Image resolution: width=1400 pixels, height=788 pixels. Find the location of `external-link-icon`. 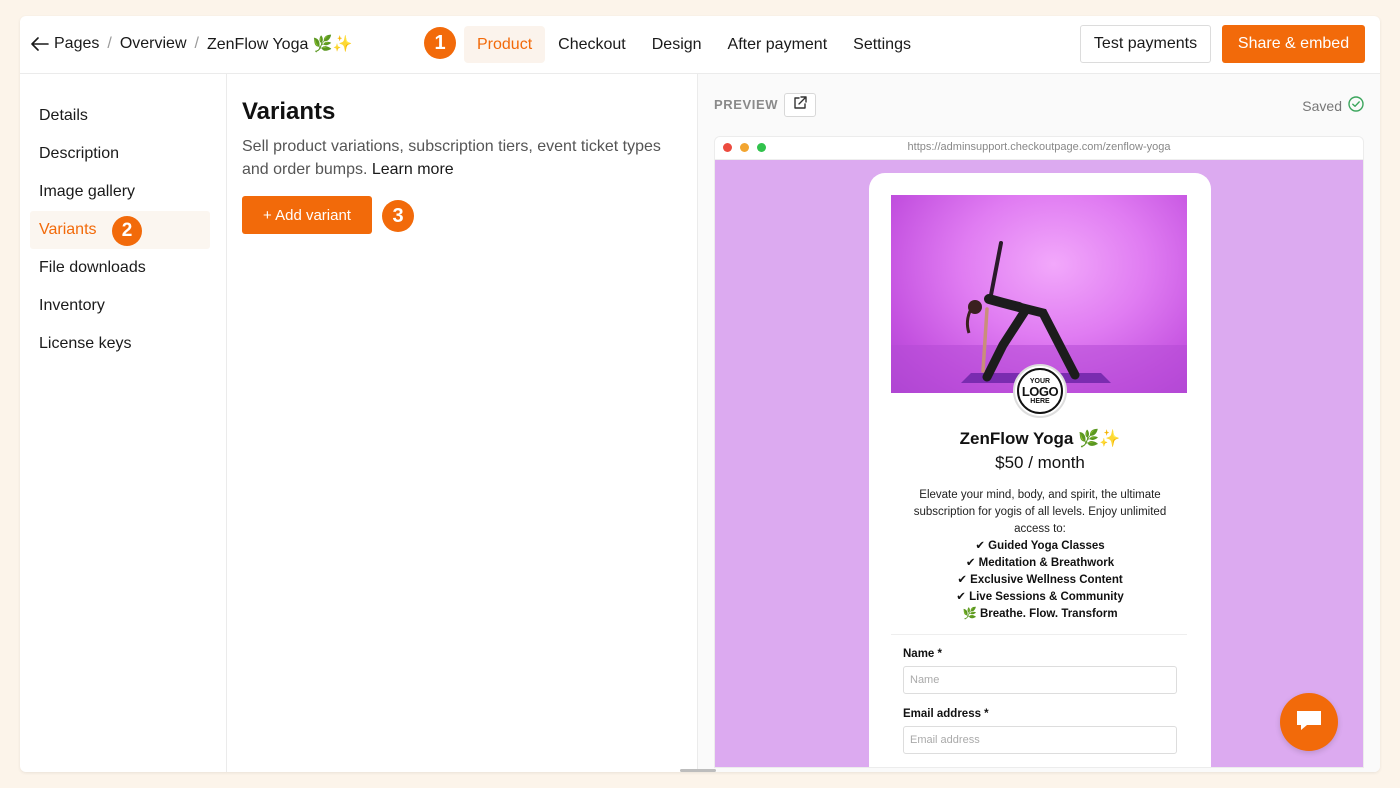

external-link-icon is located at coordinates (800, 105).